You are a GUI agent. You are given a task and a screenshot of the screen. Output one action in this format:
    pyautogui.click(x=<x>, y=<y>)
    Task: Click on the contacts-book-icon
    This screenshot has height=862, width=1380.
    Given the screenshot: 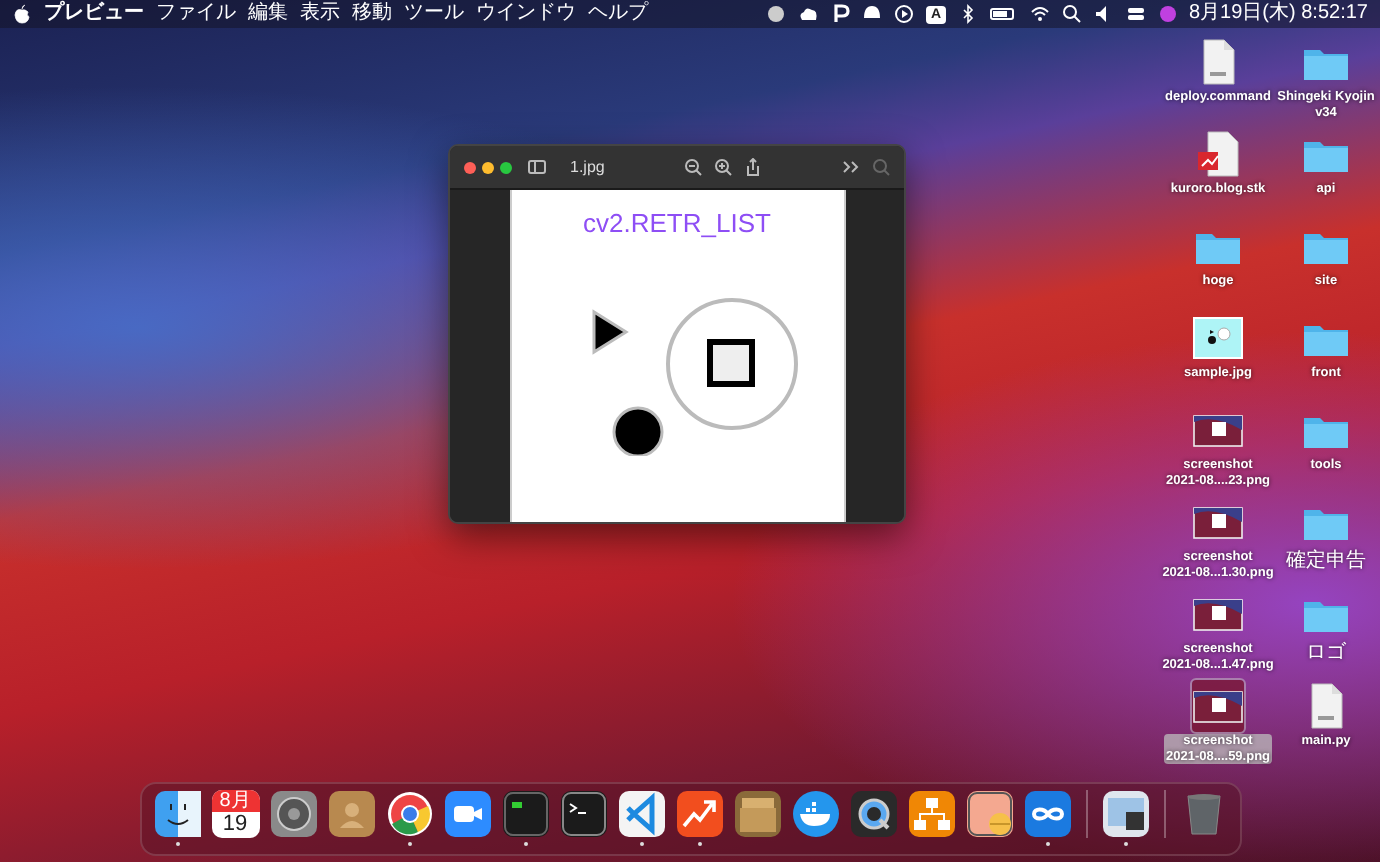 What is the action you would take?
    pyautogui.click(x=351, y=814)
    